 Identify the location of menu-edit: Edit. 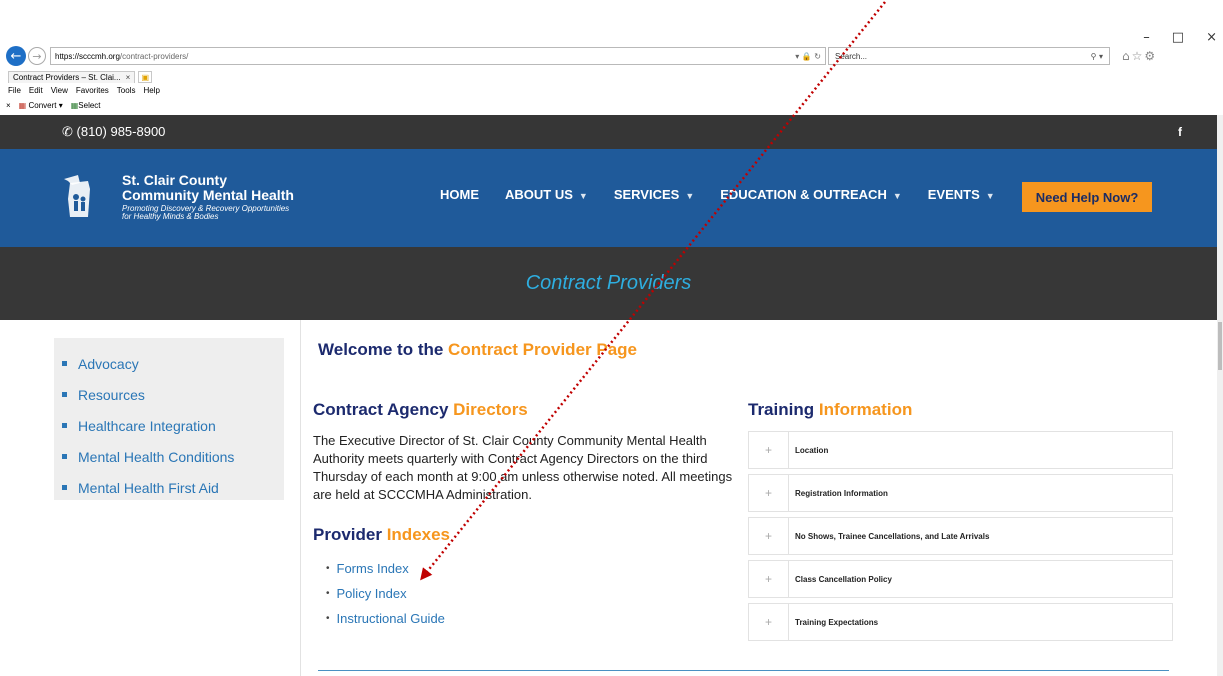
(36, 90).